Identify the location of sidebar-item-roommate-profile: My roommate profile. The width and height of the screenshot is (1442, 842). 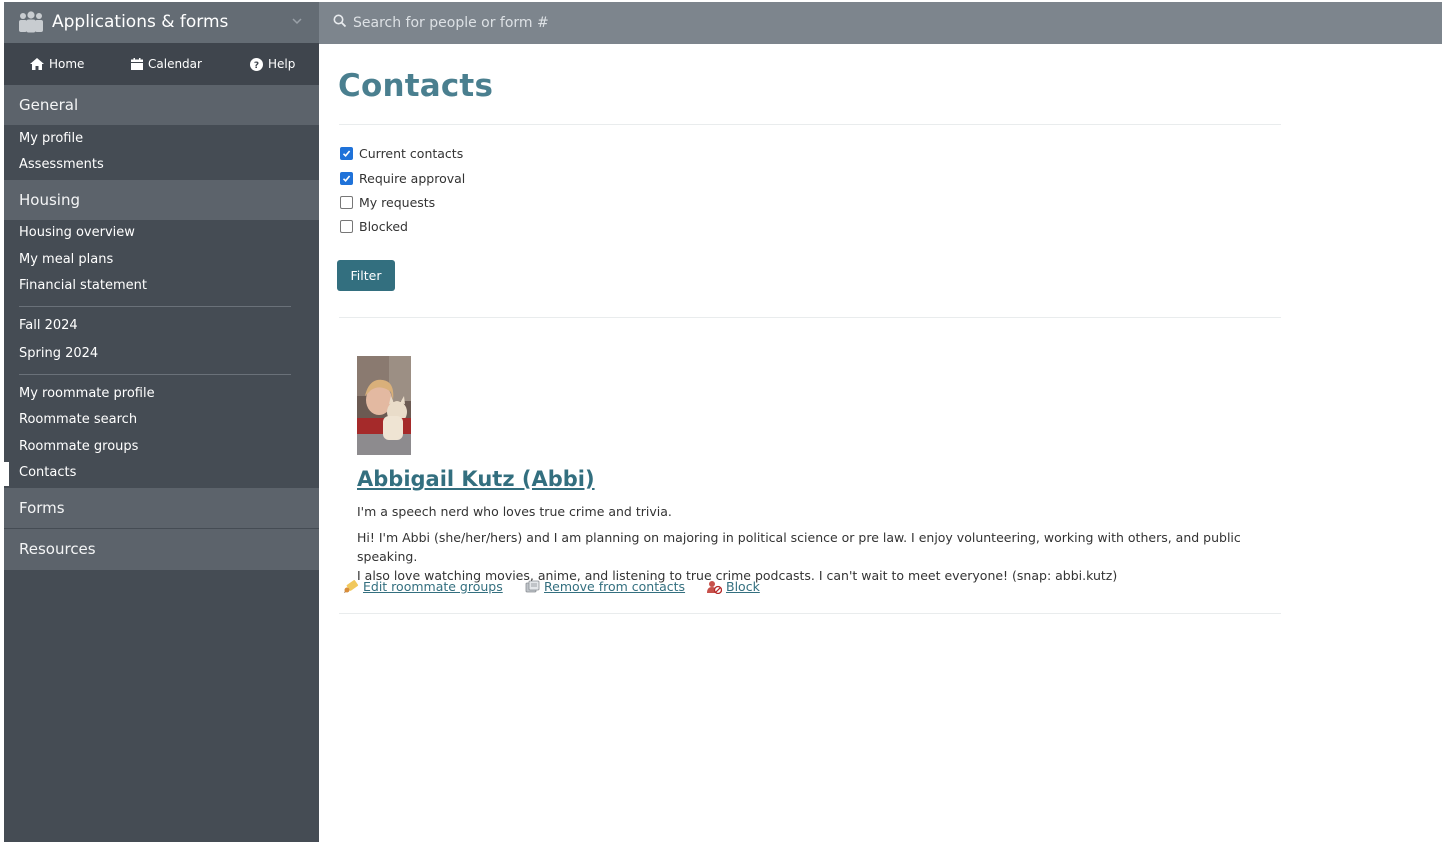
(87, 393).